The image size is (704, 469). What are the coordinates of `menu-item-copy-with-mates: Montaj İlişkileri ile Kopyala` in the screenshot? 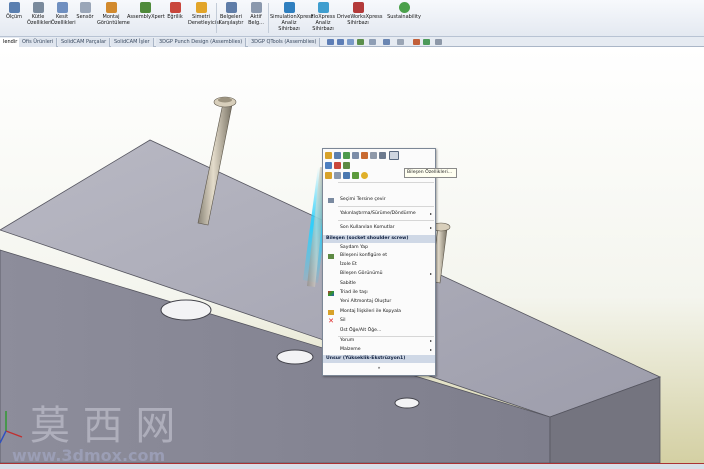 It's located at (379, 312).